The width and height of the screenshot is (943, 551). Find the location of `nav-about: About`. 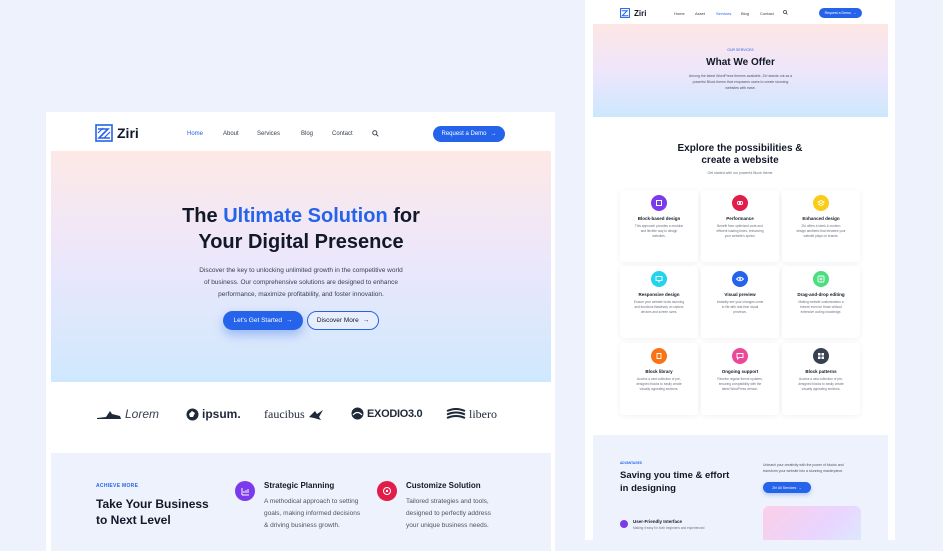

nav-about: About is located at coordinates (231, 134).